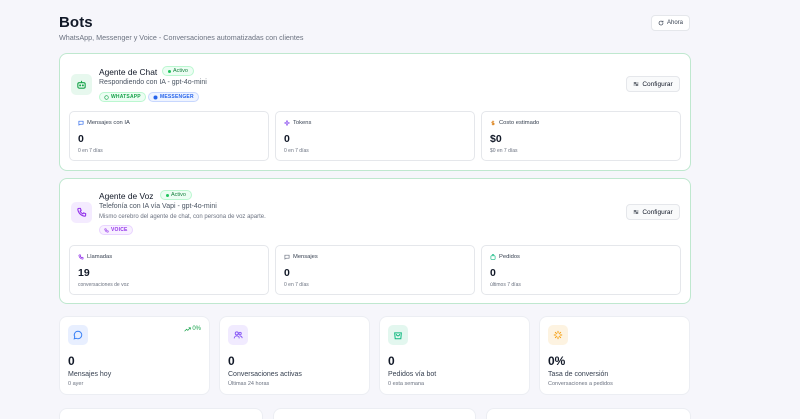 The image size is (800, 419). Describe the element at coordinates (493, 257) in the screenshot. I see `bag-icon` at that location.